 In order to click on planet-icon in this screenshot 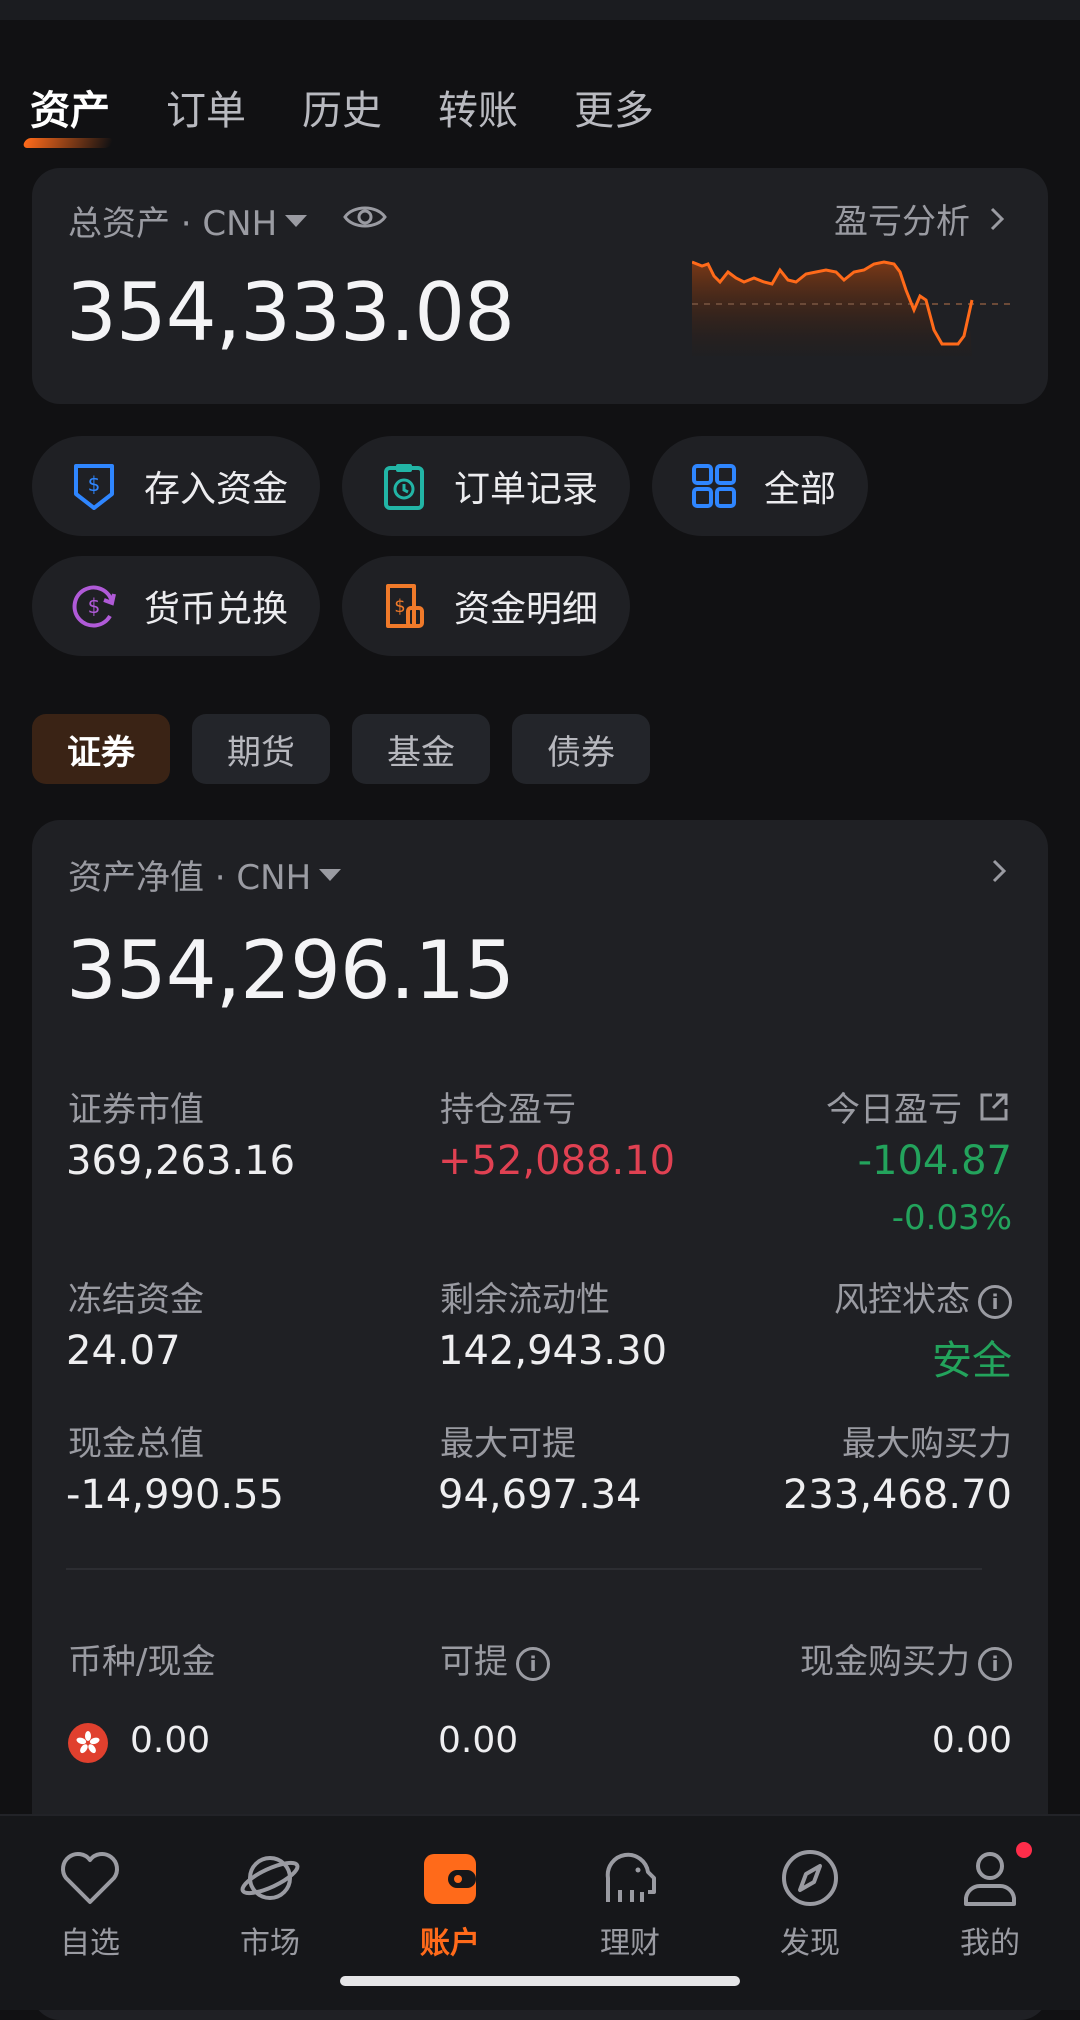, I will do `click(270, 1878)`.